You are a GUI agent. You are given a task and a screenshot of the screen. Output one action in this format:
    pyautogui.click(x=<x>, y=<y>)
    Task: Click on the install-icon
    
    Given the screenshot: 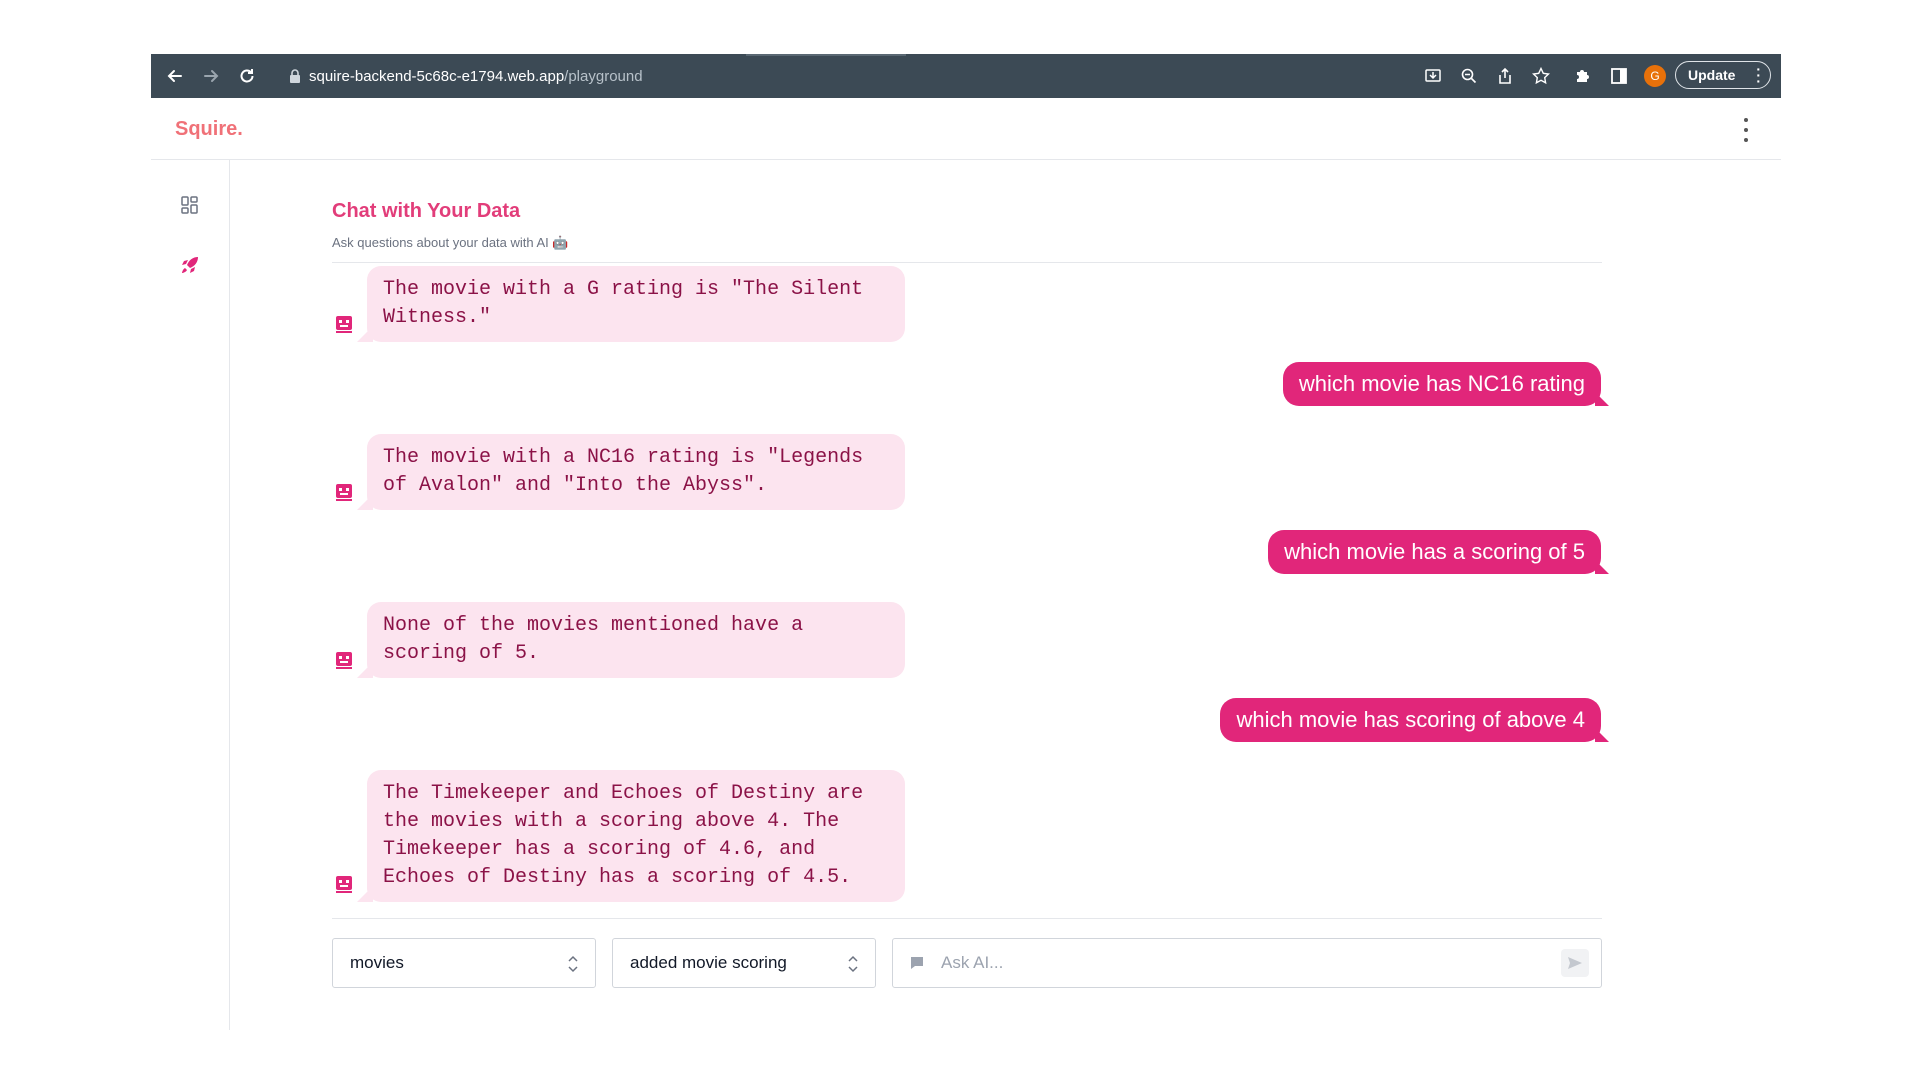 What is the action you would take?
    pyautogui.click(x=1433, y=75)
    